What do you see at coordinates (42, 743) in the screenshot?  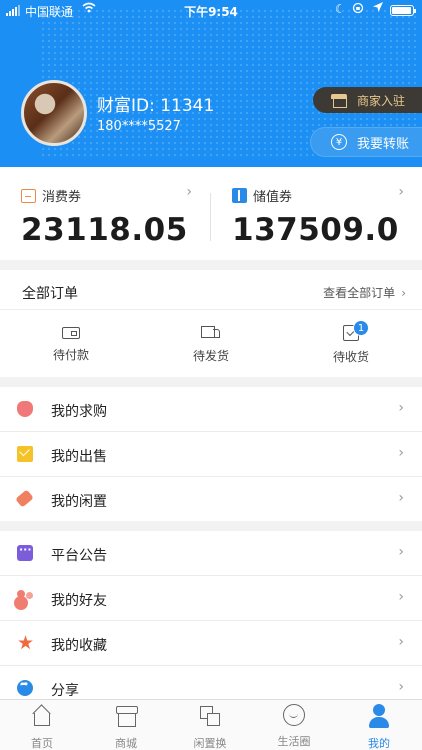 I see `tab-label: 首页` at bounding box center [42, 743].